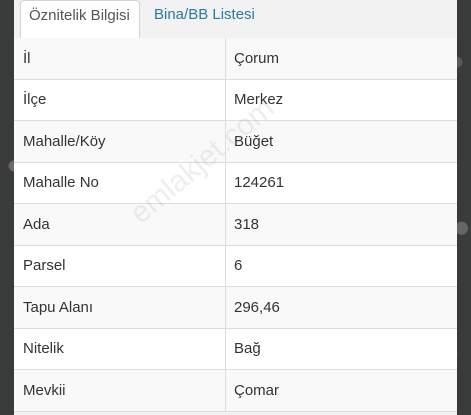 The width and height of the screenshot is (471, 415). What do you see at coordinates (61, 183) in the screenshot?
I see `row-label: Mahalle No` at bounding box center [61, 183].